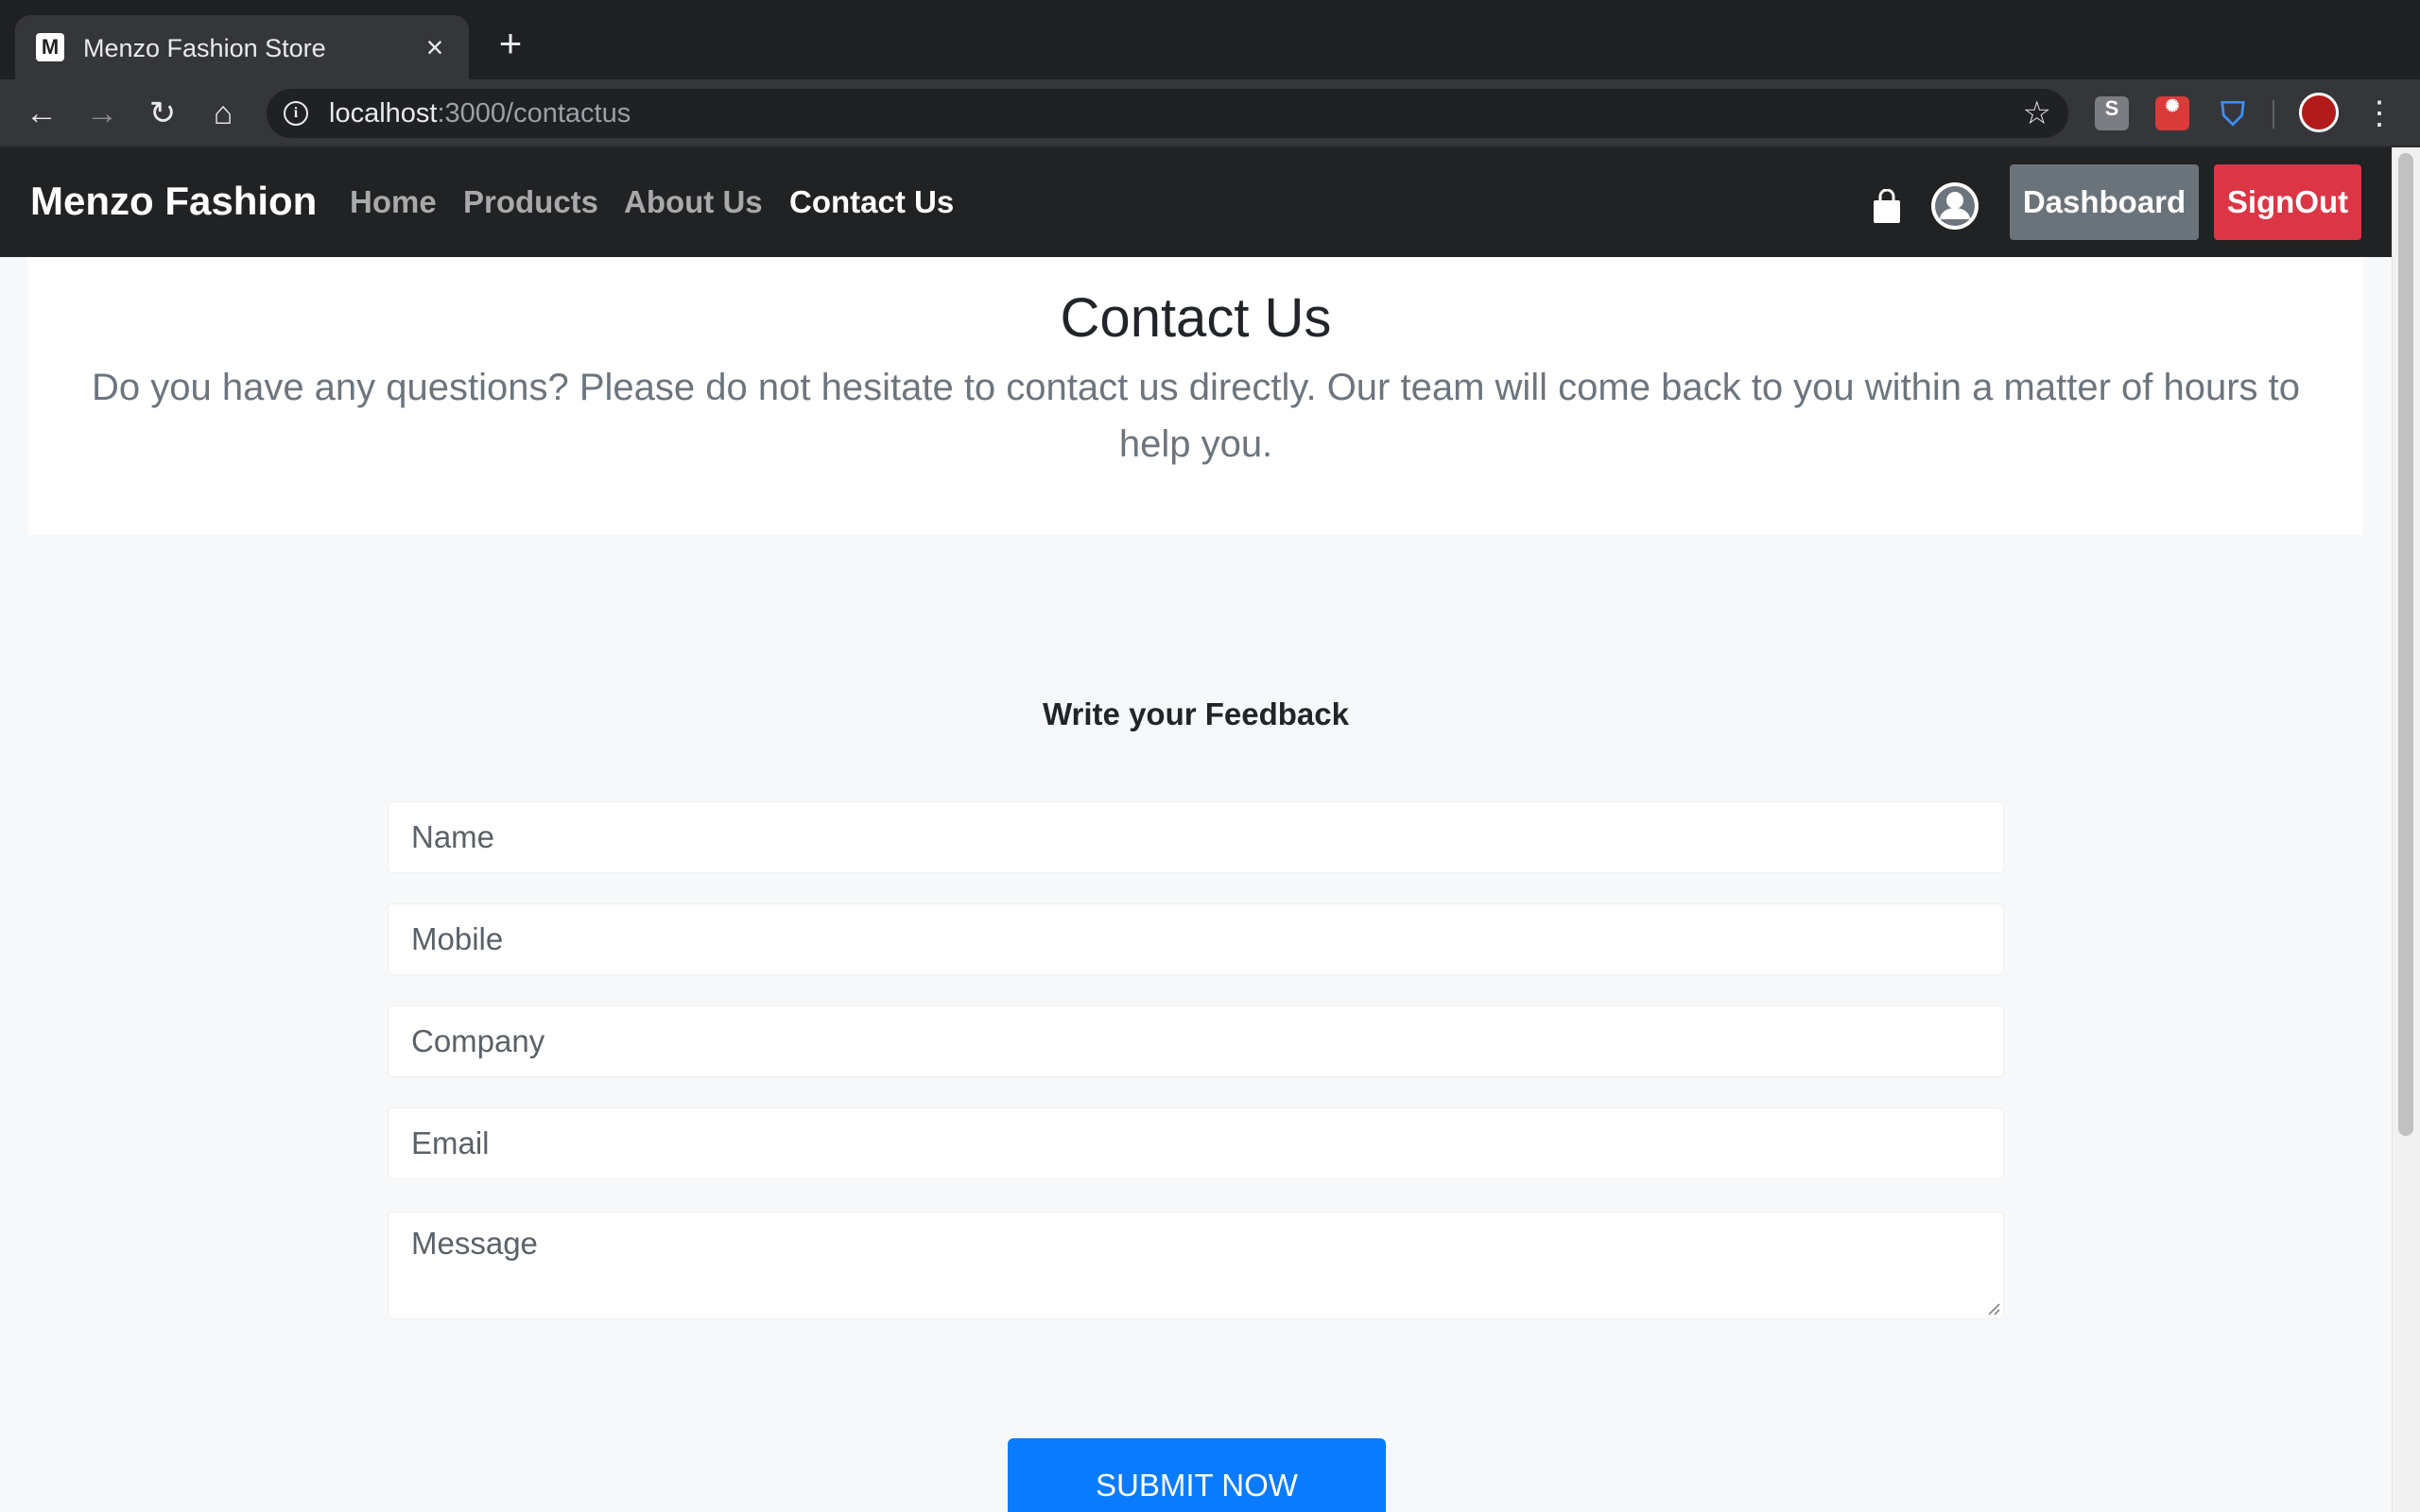 The width and height of the screenshot is (2420, 1512). What do you see at coordinates (204, 48) in the screenshot?
I see `tab-title: Menzo Fashion Store` at bounding box center [204, 48].